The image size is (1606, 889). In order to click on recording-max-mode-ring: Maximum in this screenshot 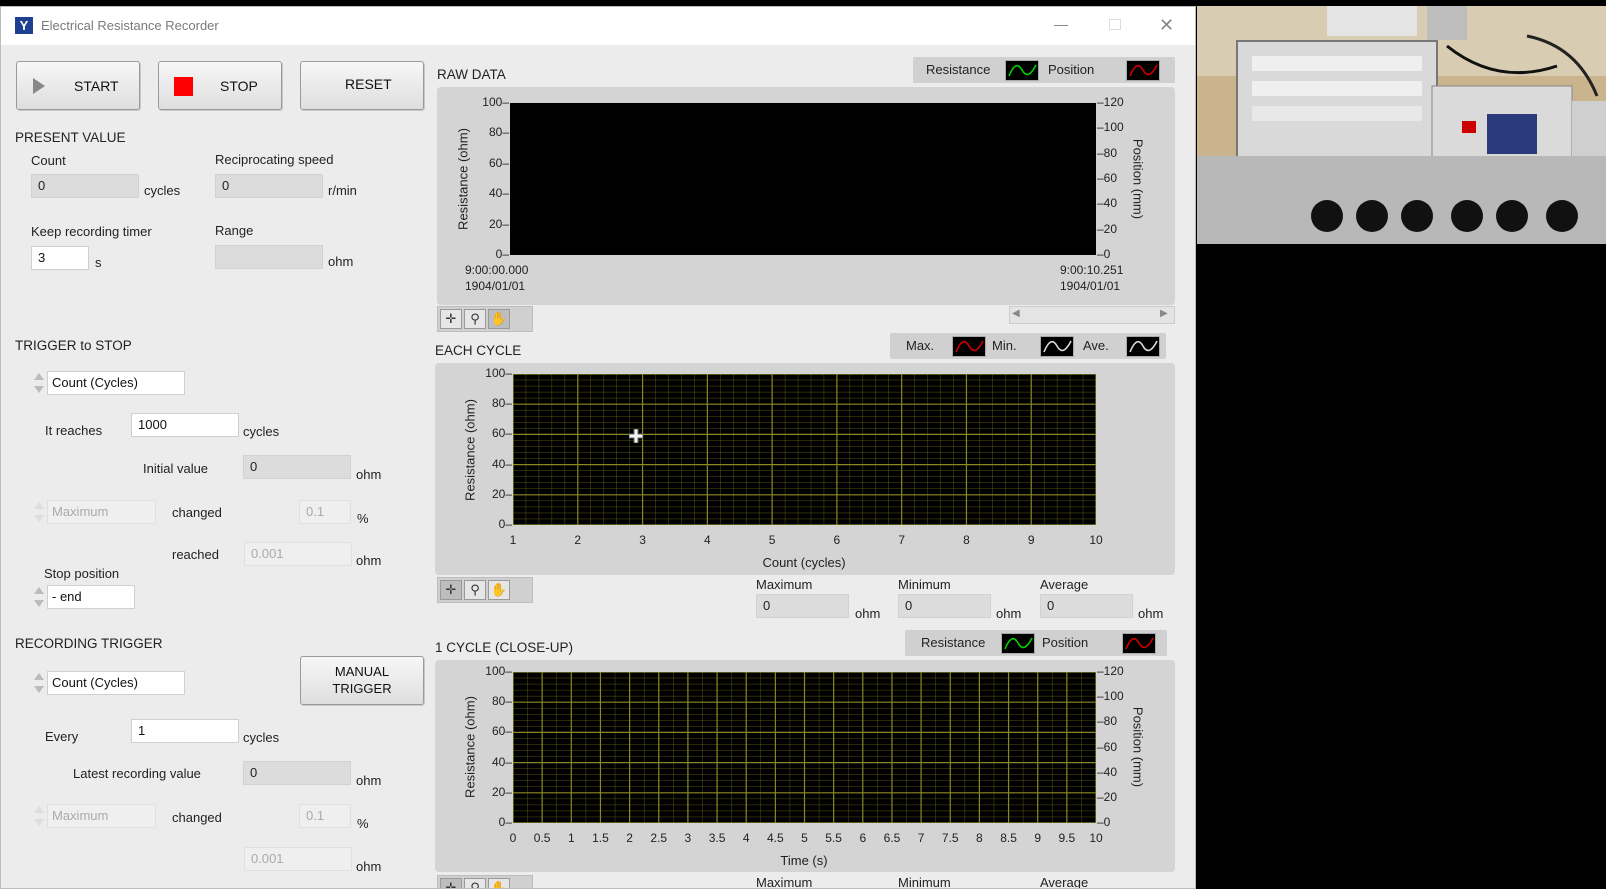, I will do `click(94, 816)`.